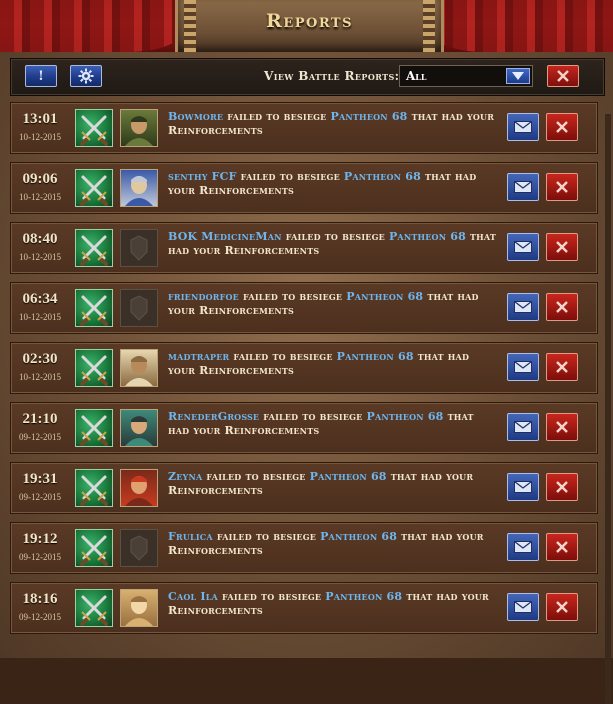 The height and width of the screenshot is (704, 613). Describe the element at coordinates (139, 308) in the screenshot. I see `empty-portrait` at that location.